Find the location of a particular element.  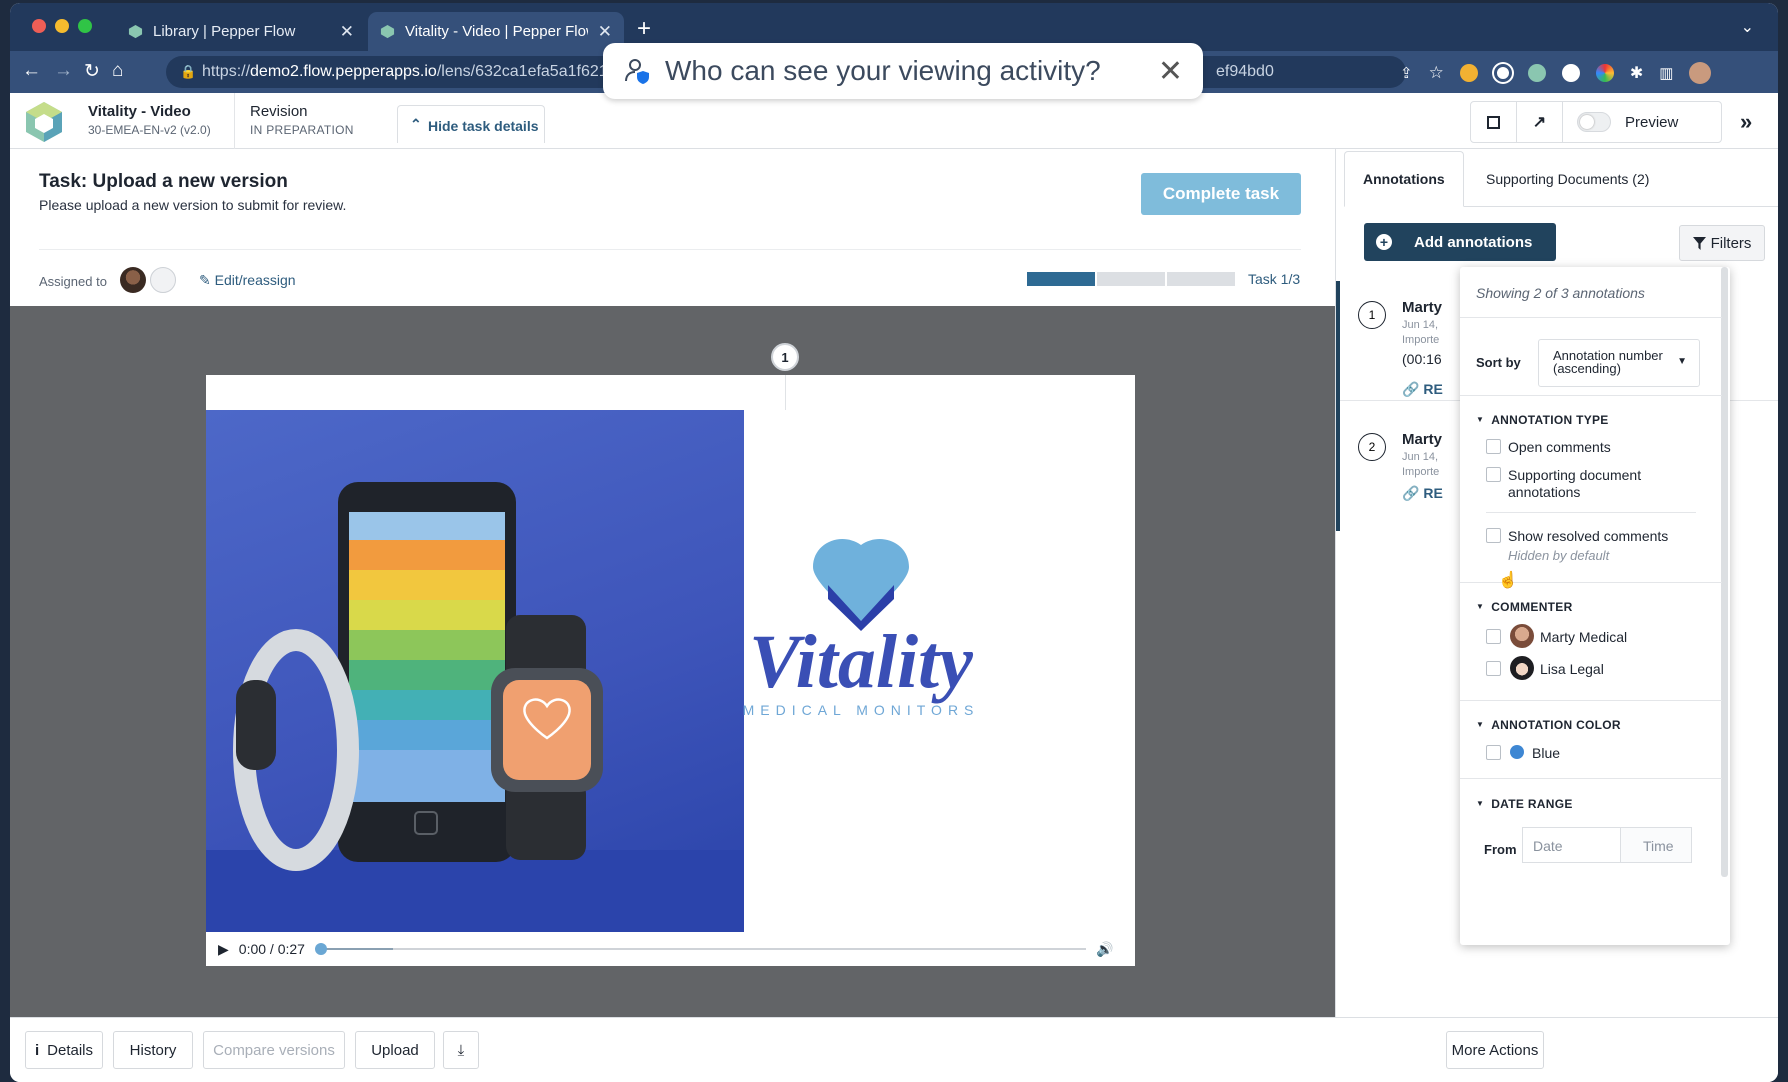

assignee-avatar is located at coordinates (133, 280).